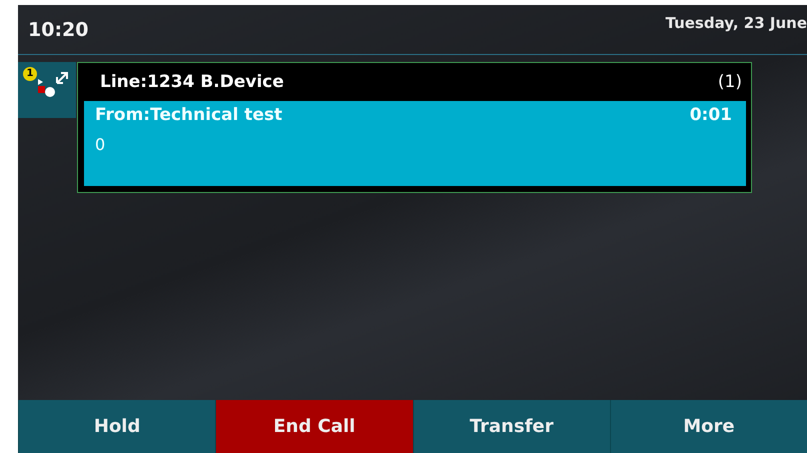 The height and width of the screenshot is (453, 807). I want to click on softkey: End Call, so click(313, 426).